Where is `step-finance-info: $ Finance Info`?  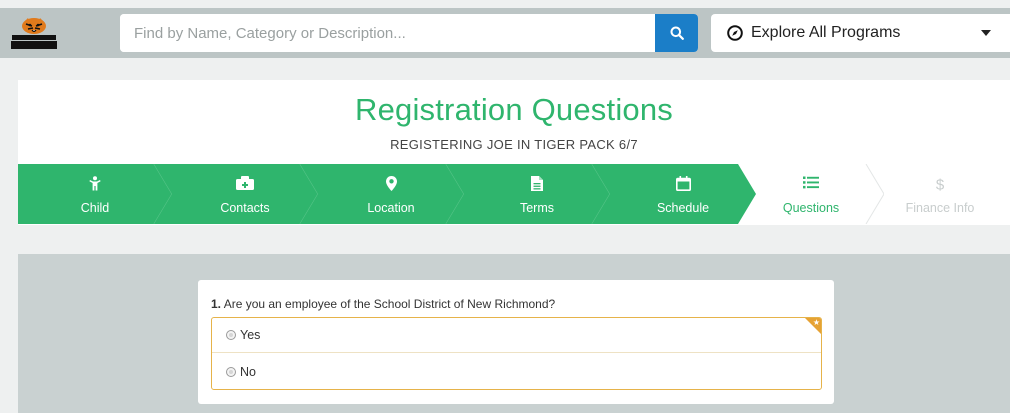
step-finance-info: $ Finance Info is located at coordinates (940, 194).